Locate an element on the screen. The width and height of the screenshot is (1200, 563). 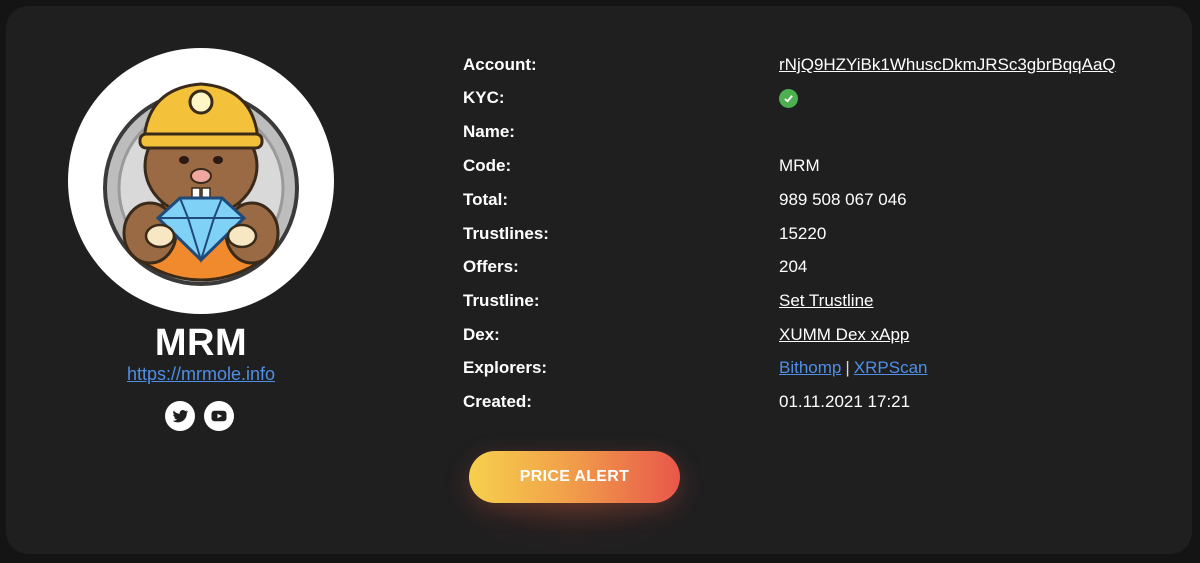
xrpscan-link: XRPScan is located at coordinates (891, 367).